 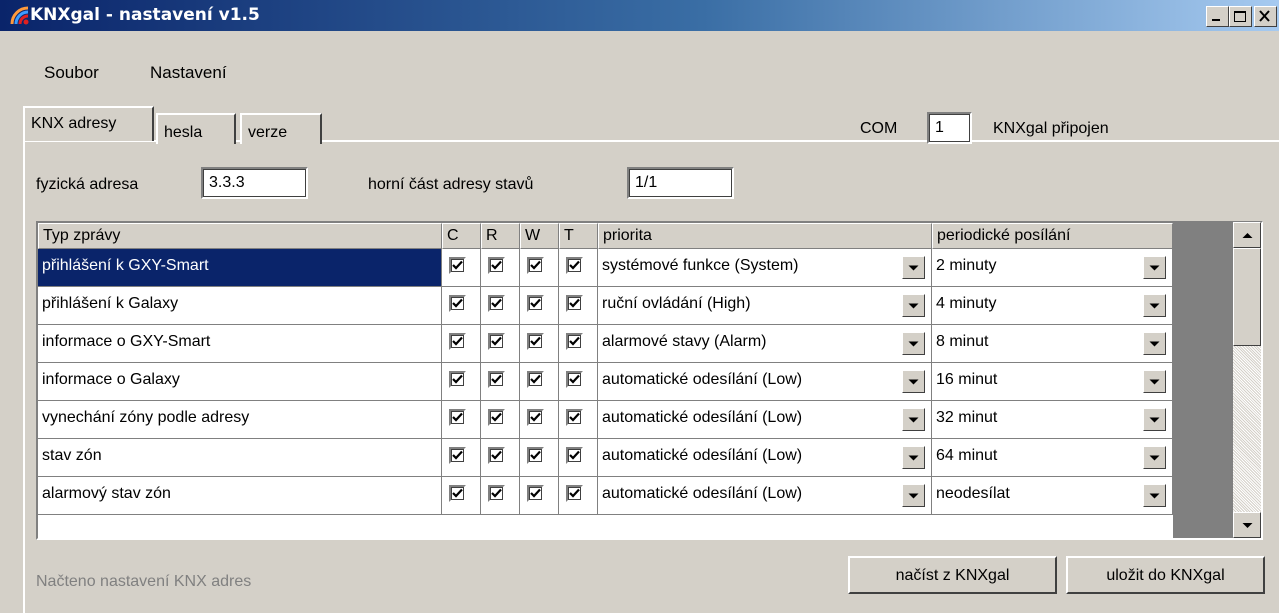 I want to click on cell-message-type: informace o GXY-Smart, so click(x=240, y=344).